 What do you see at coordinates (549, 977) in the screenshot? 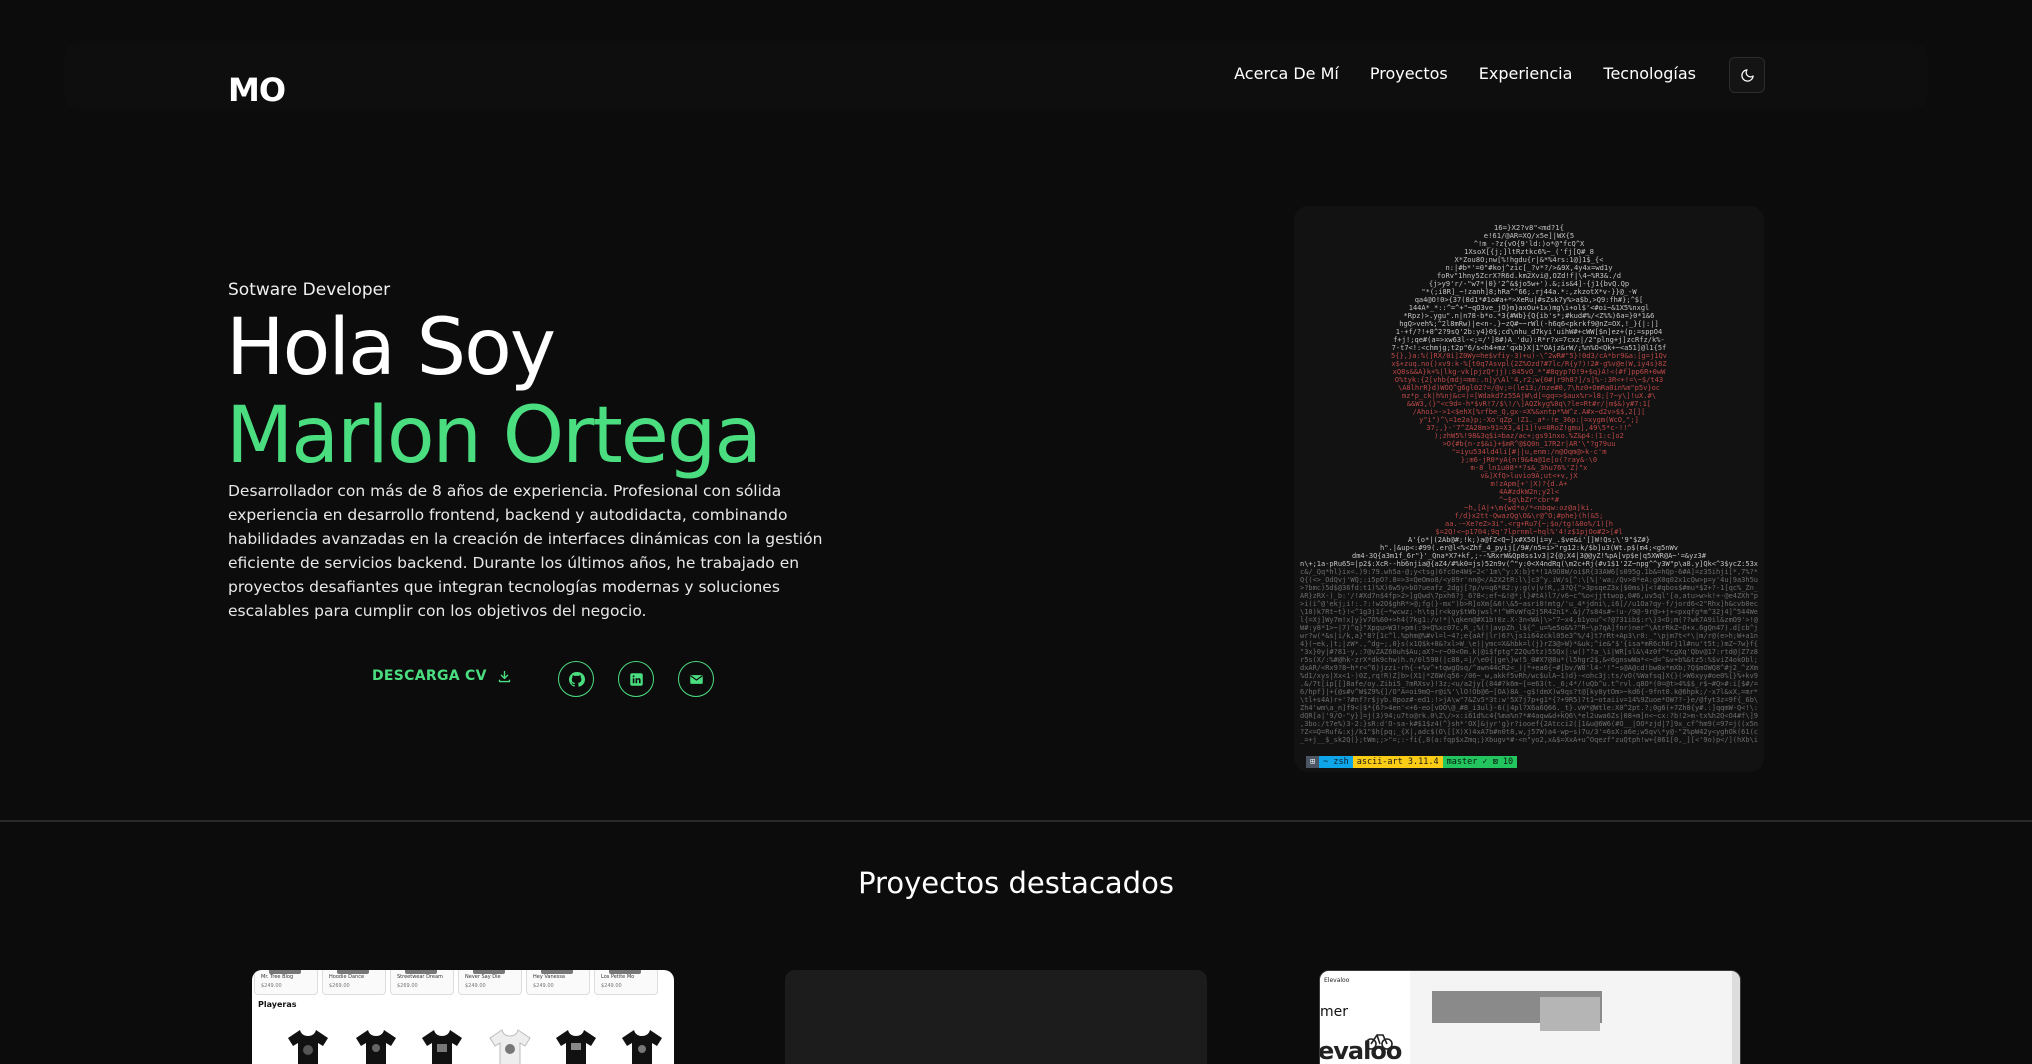
I see `product-name: Hey Vanessa` at bounding box center [549, 977].